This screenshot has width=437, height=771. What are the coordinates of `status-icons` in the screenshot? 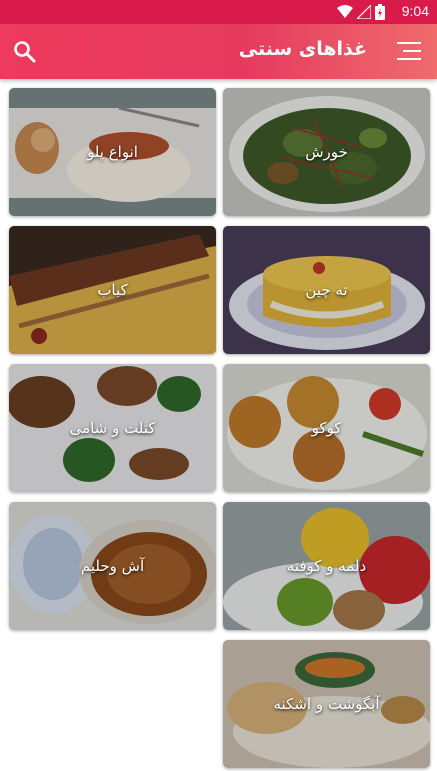 It's located at (361, 12).